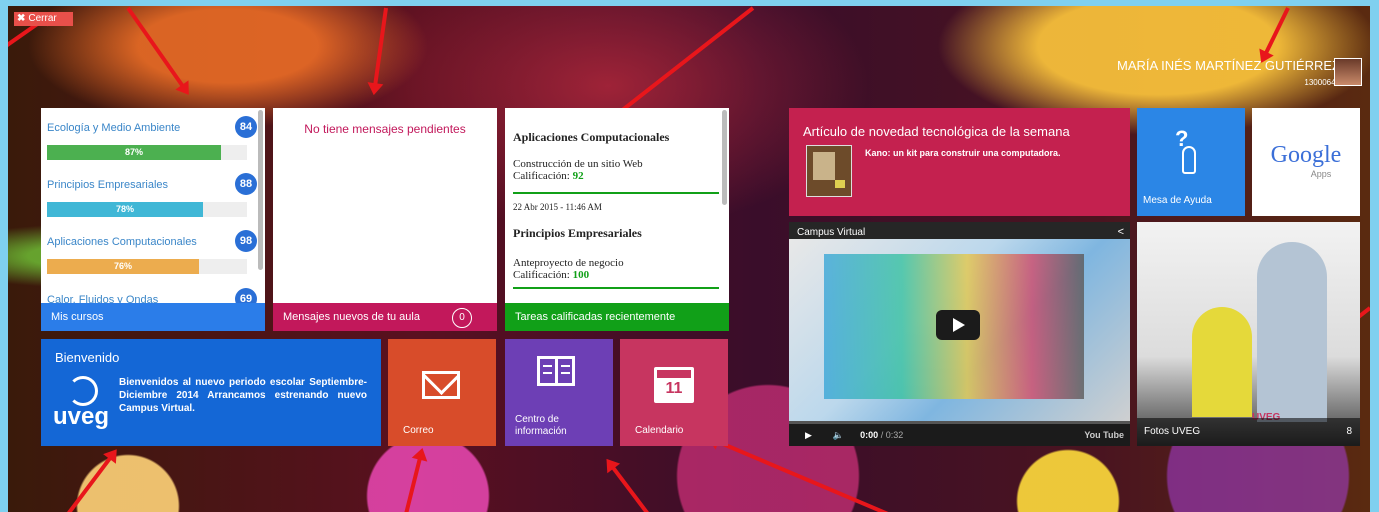 The width and height of the screenshot is (1379, 512). Describe the element at coordinates (260, 190) in the screenshot. I see `courses-scrollbar` at that location.